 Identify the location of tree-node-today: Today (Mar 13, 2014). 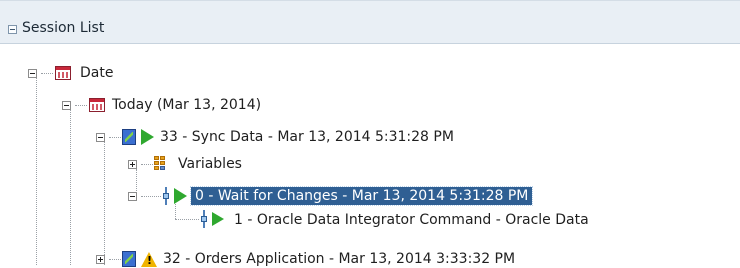
(186, 105).